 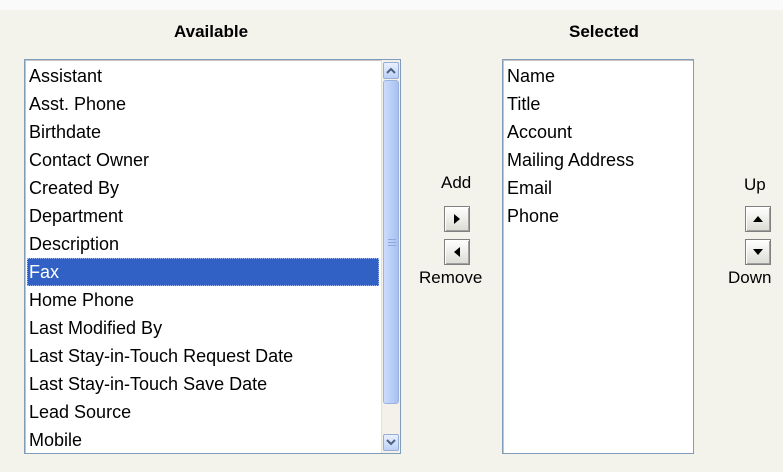 I want to click on arrow-right-icon, so click(x=457, y=219).